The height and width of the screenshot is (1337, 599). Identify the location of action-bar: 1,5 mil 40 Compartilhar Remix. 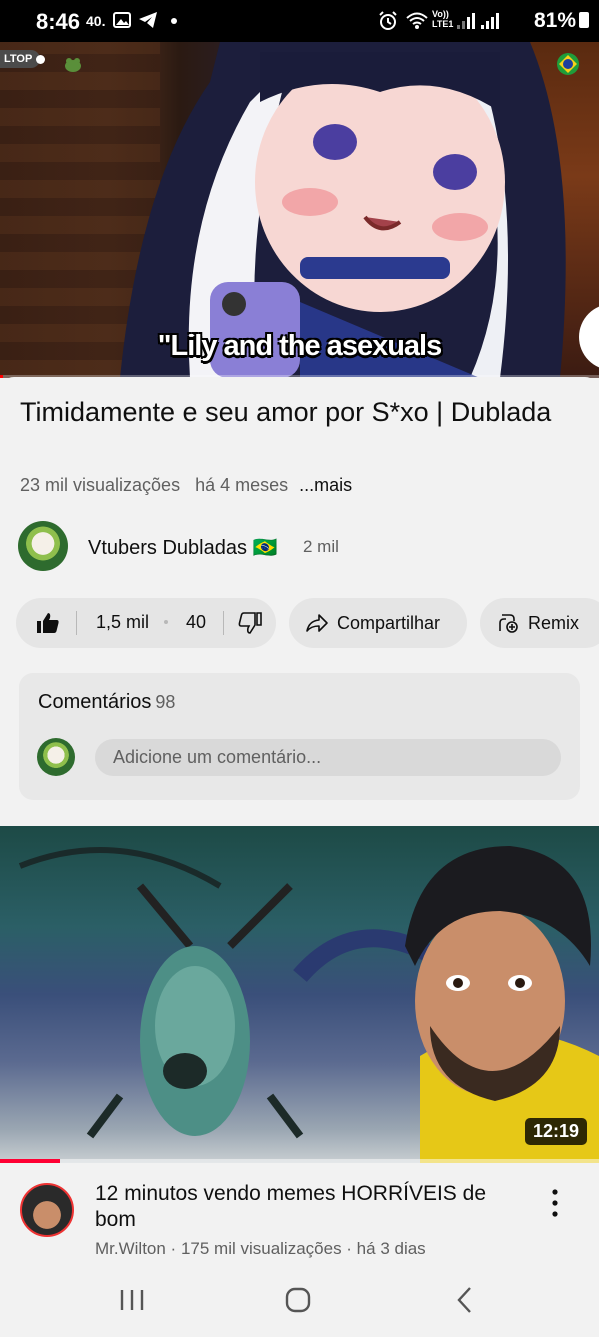
(307, 623).